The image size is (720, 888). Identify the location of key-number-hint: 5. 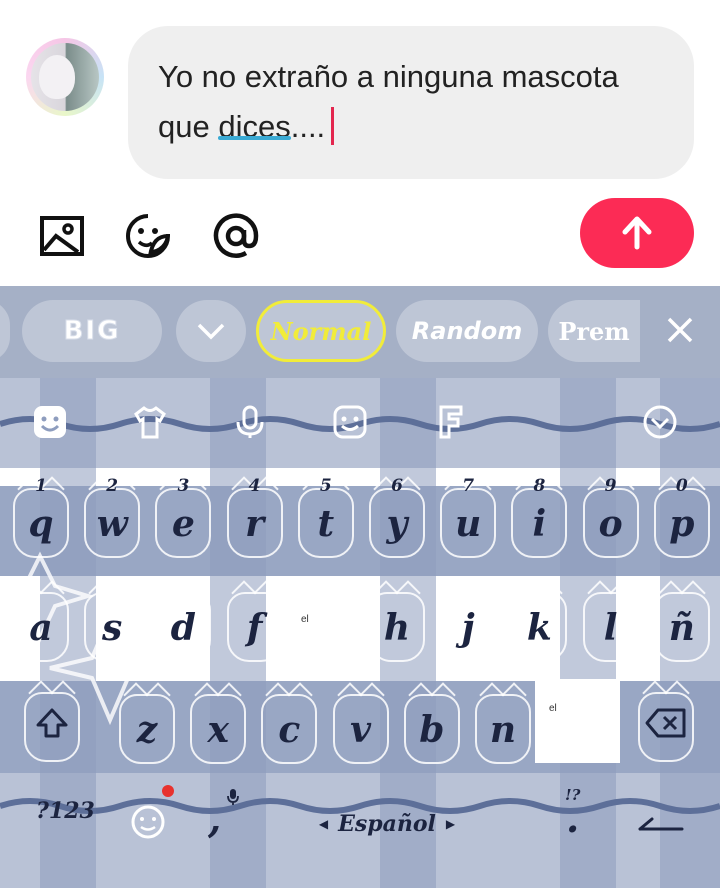
(325, 486).